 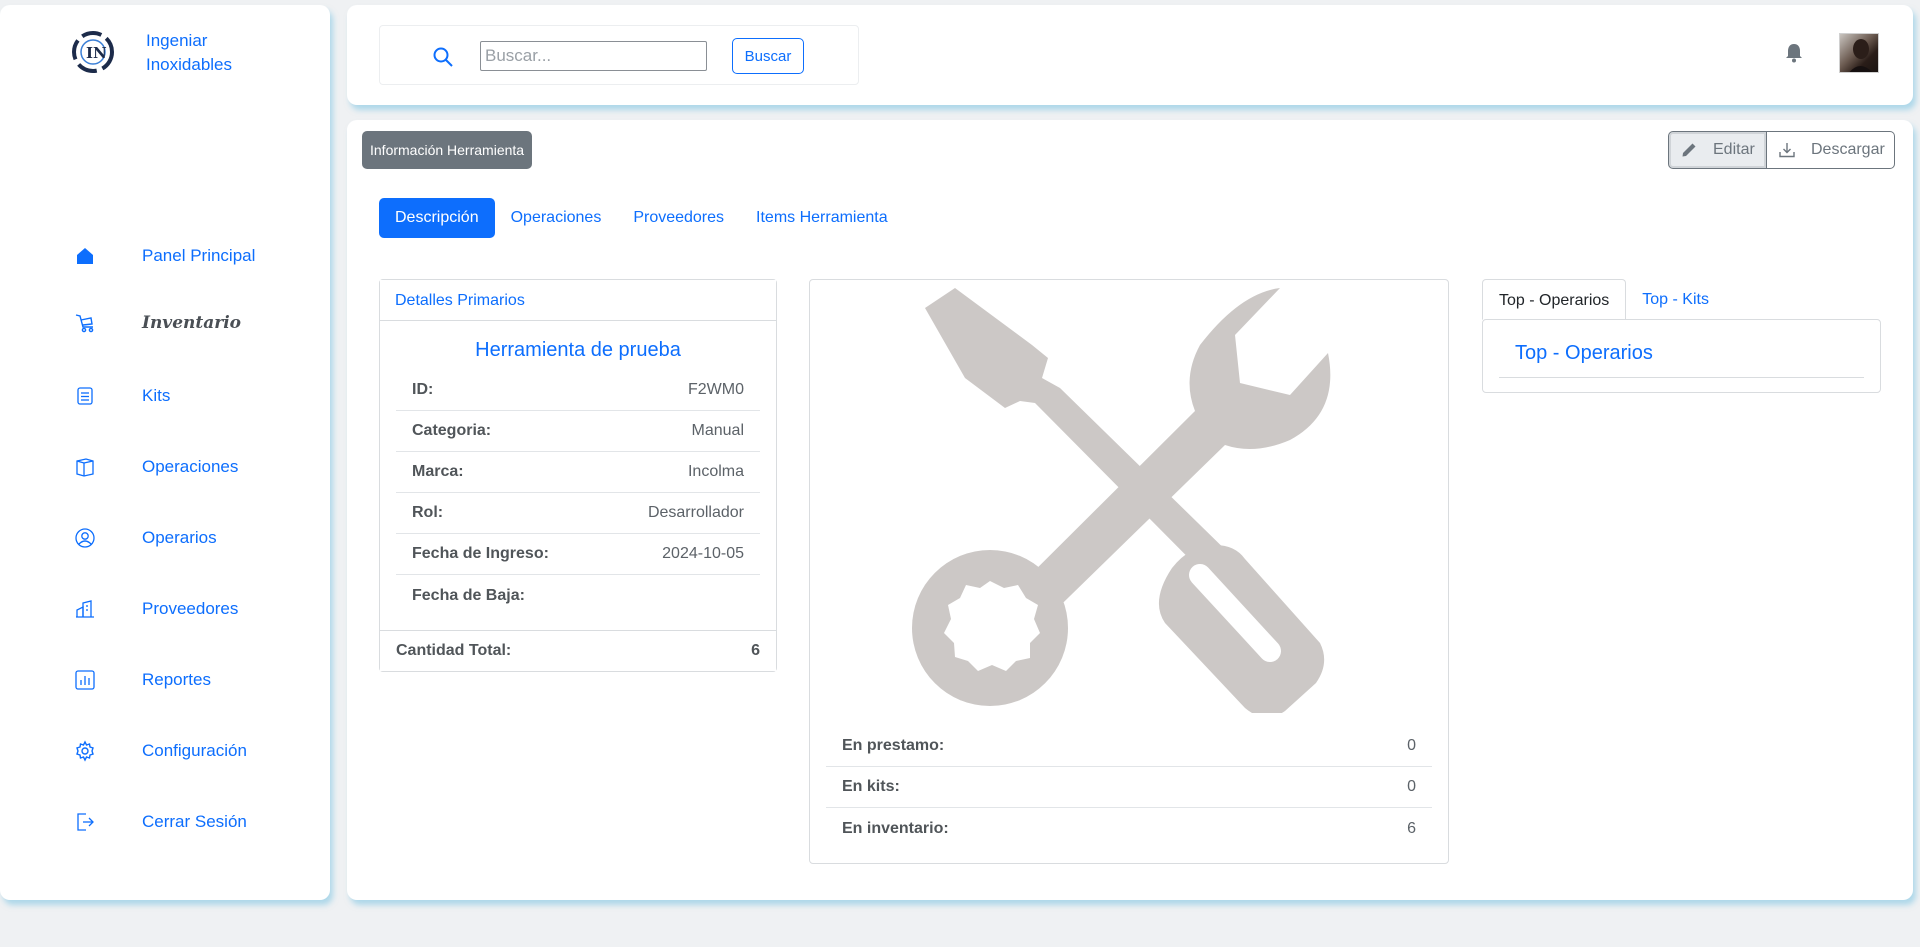 What do you see at coordinates (85, 323) in the screenshot?
I see `tool-cart-icon` at bounding box center [85, 323].